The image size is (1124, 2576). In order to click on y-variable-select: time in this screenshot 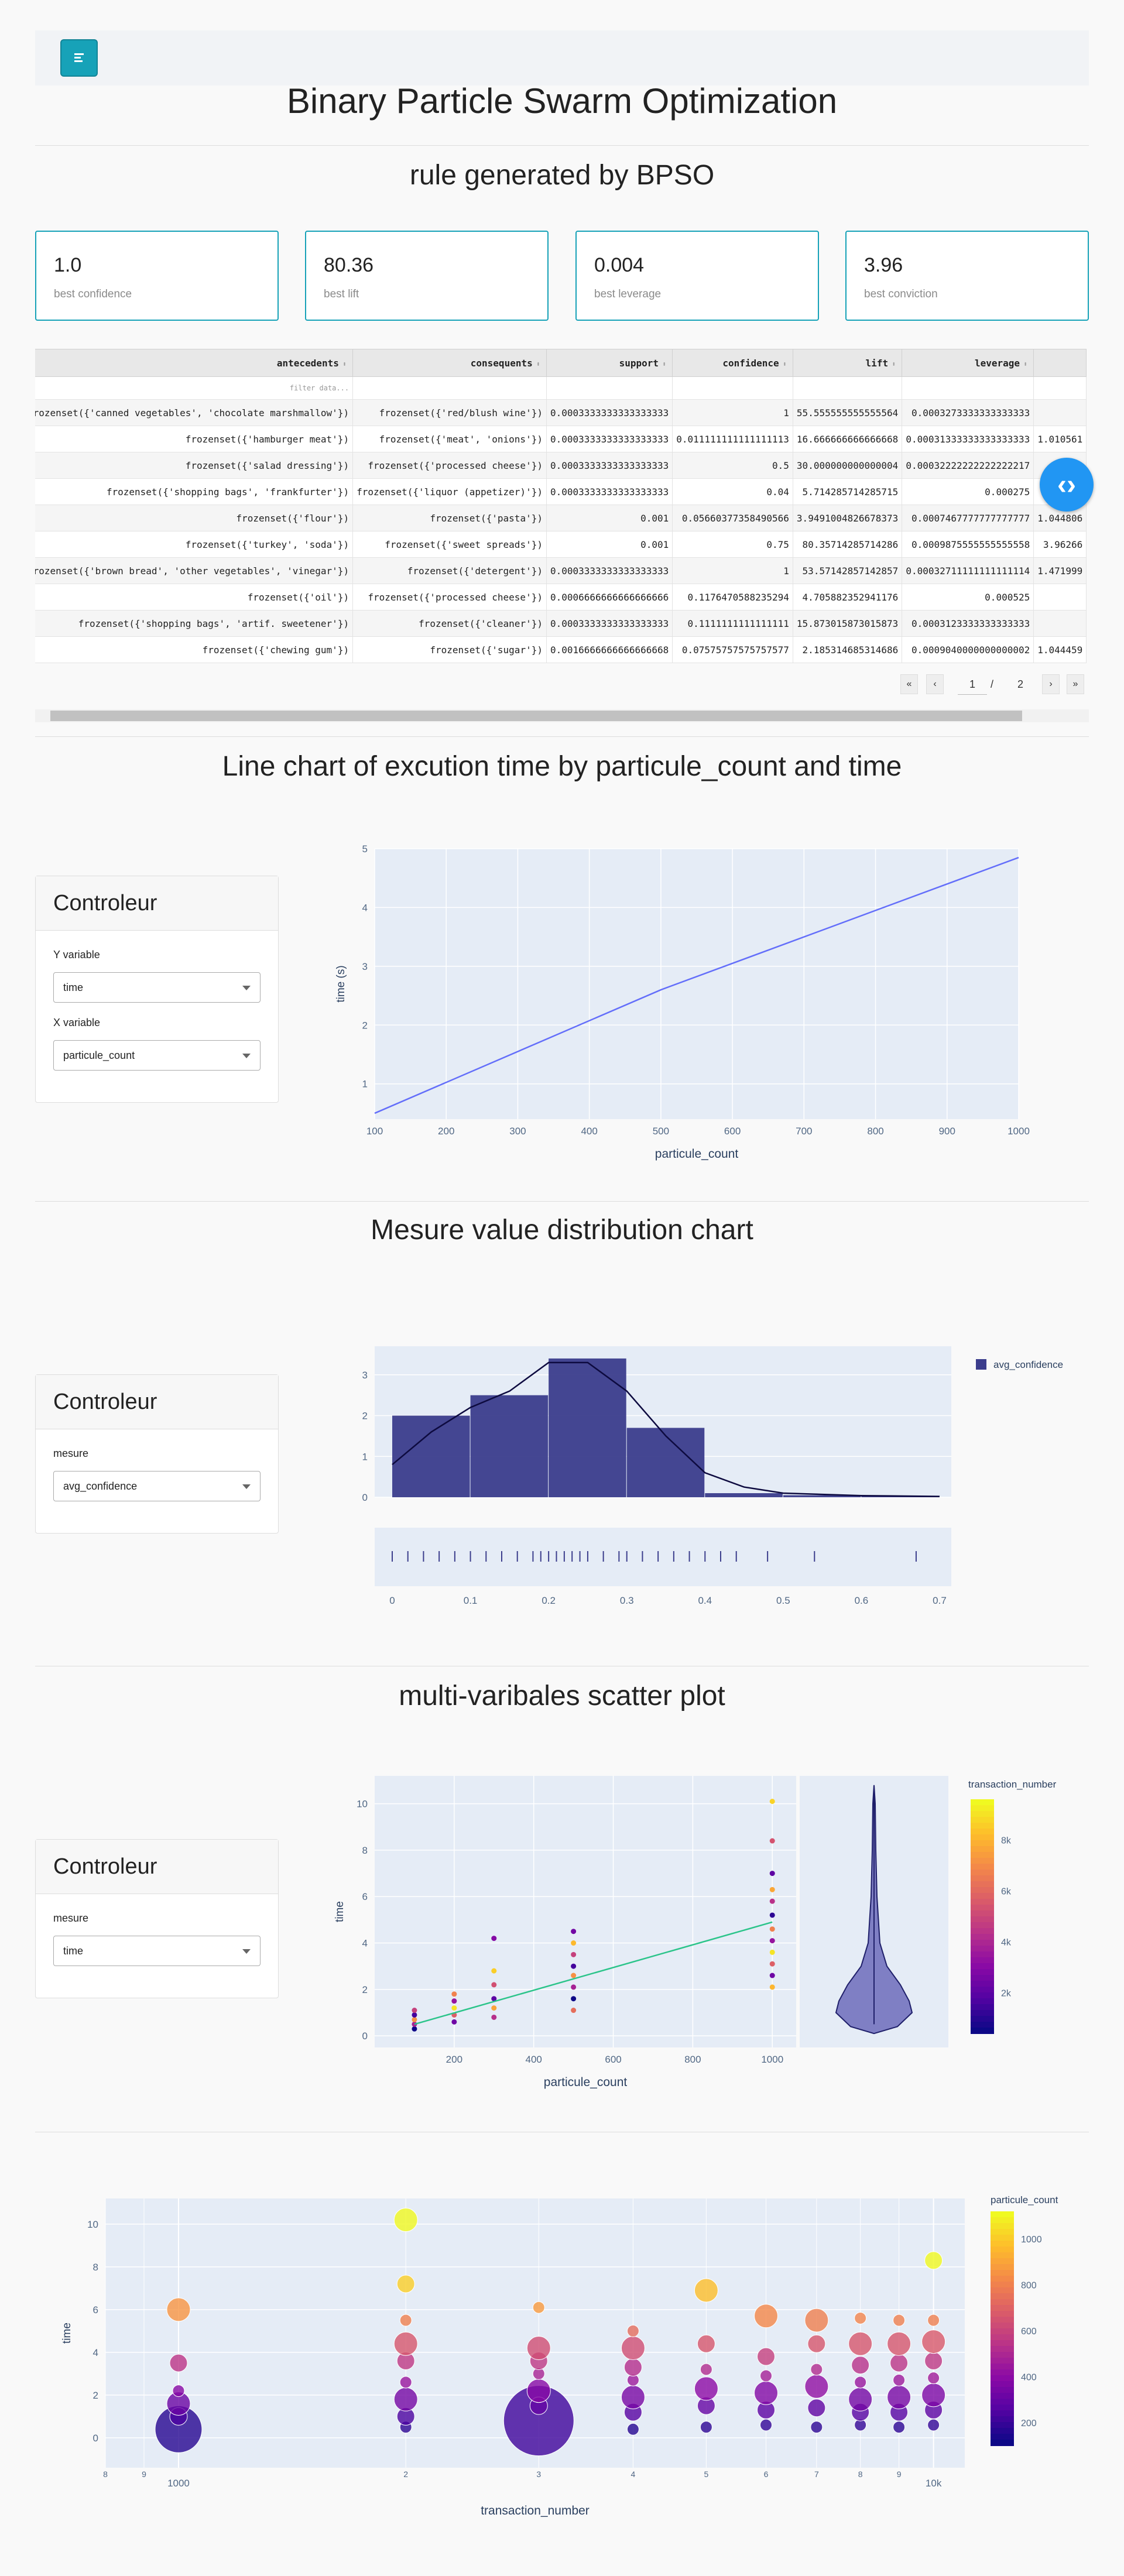, I will do `click(157, 987)`.